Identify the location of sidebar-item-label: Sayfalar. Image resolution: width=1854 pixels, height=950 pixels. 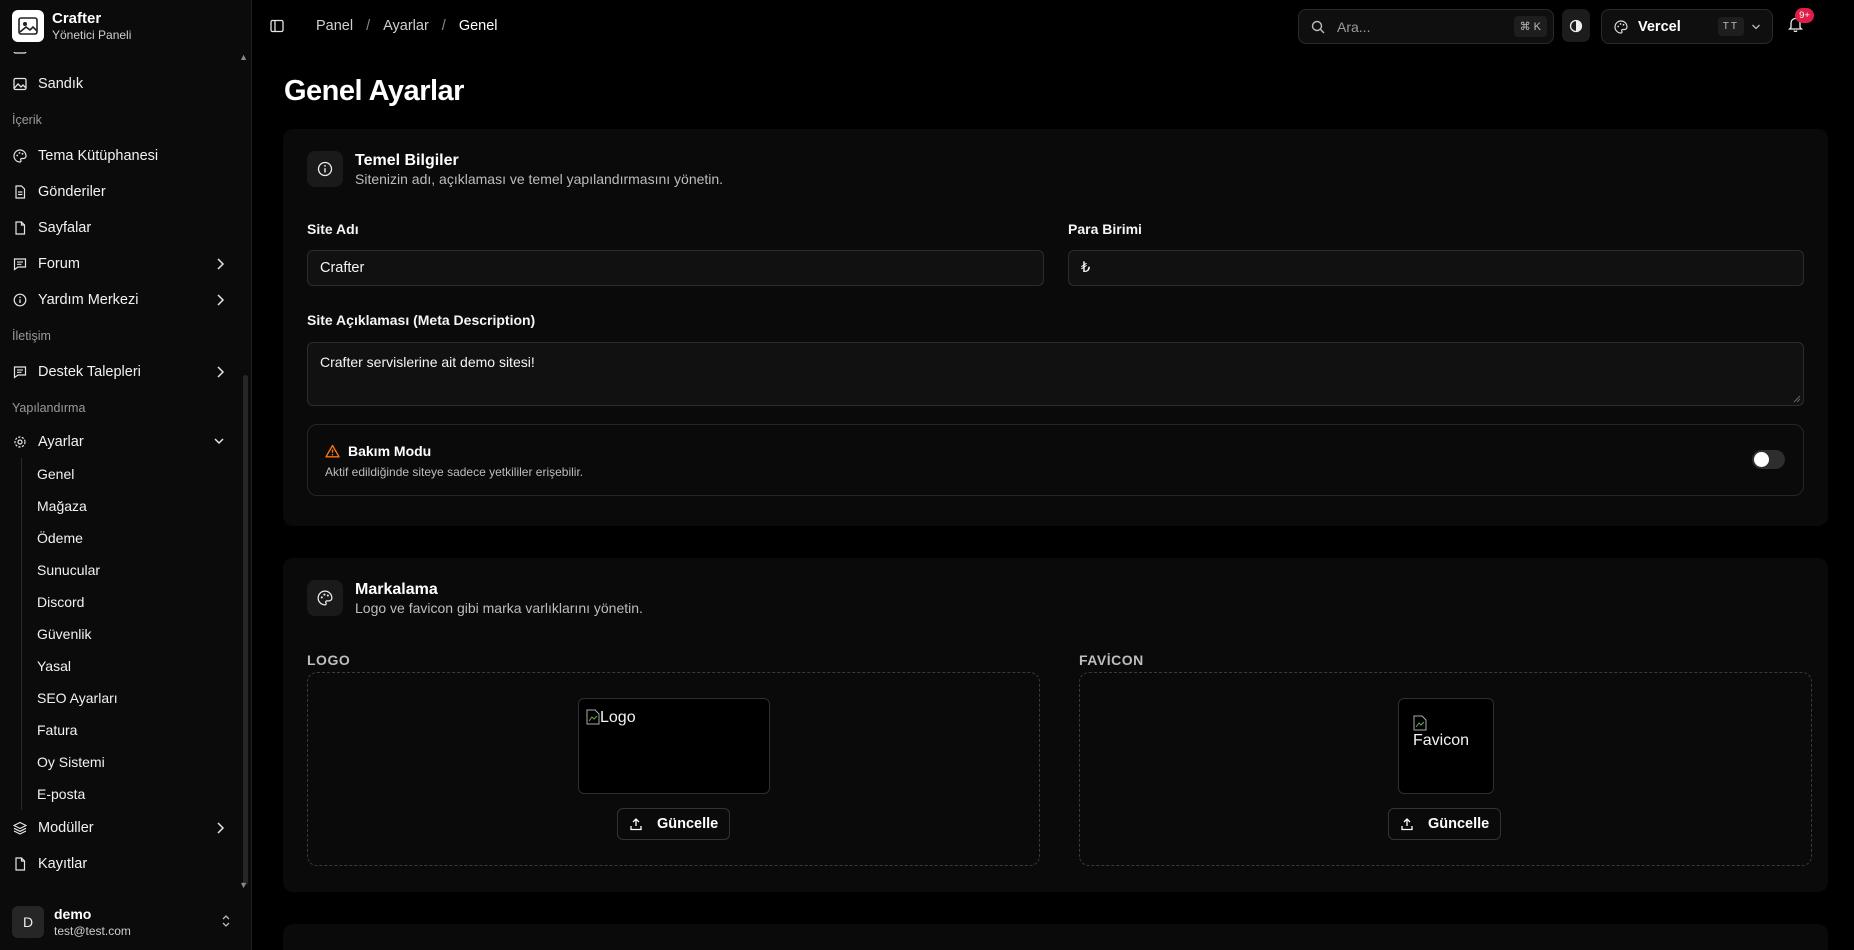
(65, 228).